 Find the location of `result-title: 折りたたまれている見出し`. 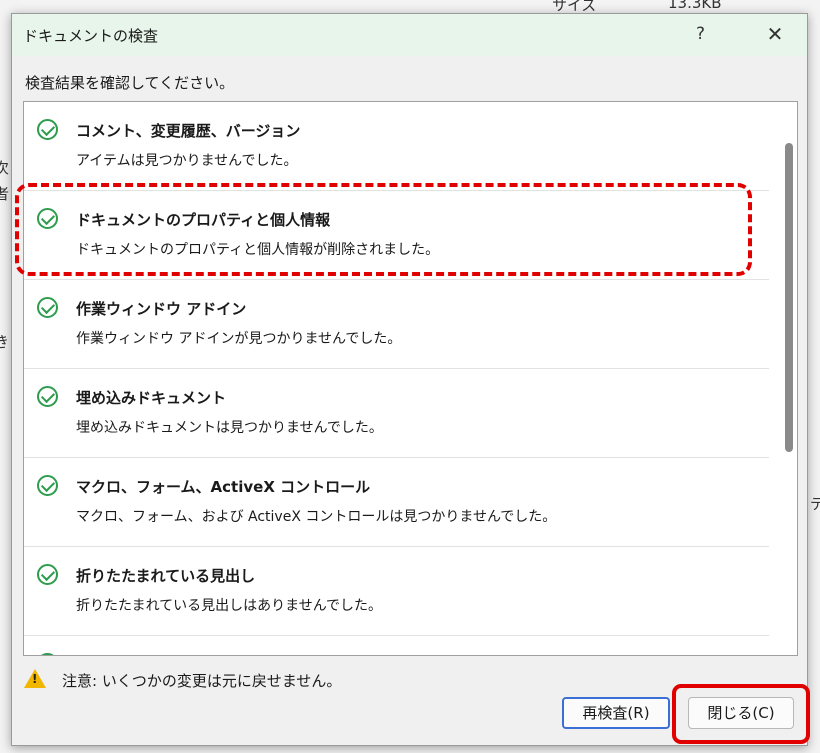

result-title: 折りたたまれている見出し is located at coordinates (166, 576).